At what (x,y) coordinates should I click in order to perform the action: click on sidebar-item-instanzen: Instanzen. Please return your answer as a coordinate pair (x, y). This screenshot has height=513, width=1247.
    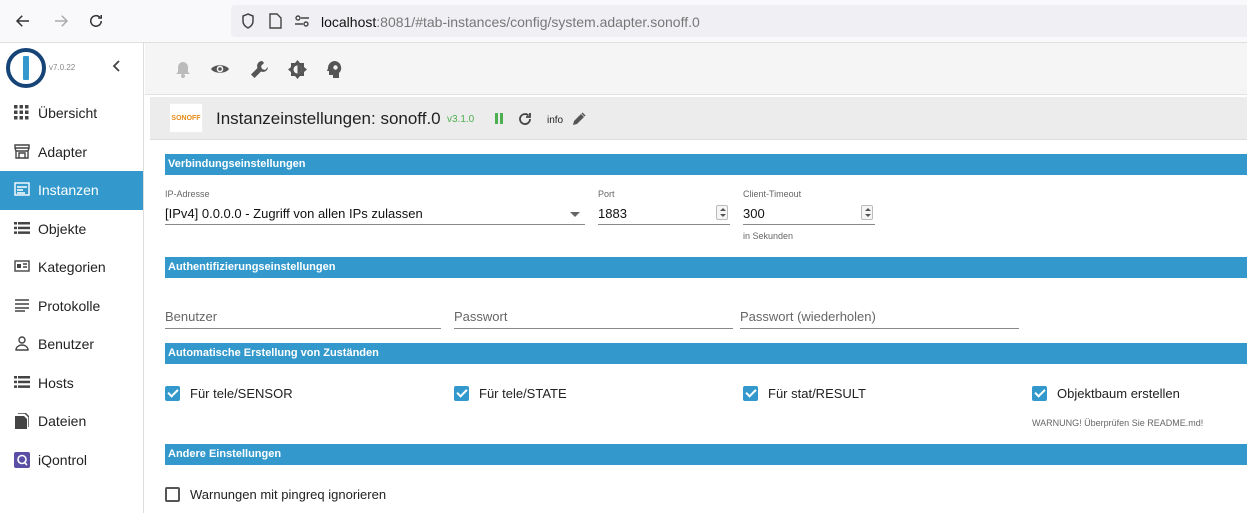
    Looking at the image, I should click on (71, 190).